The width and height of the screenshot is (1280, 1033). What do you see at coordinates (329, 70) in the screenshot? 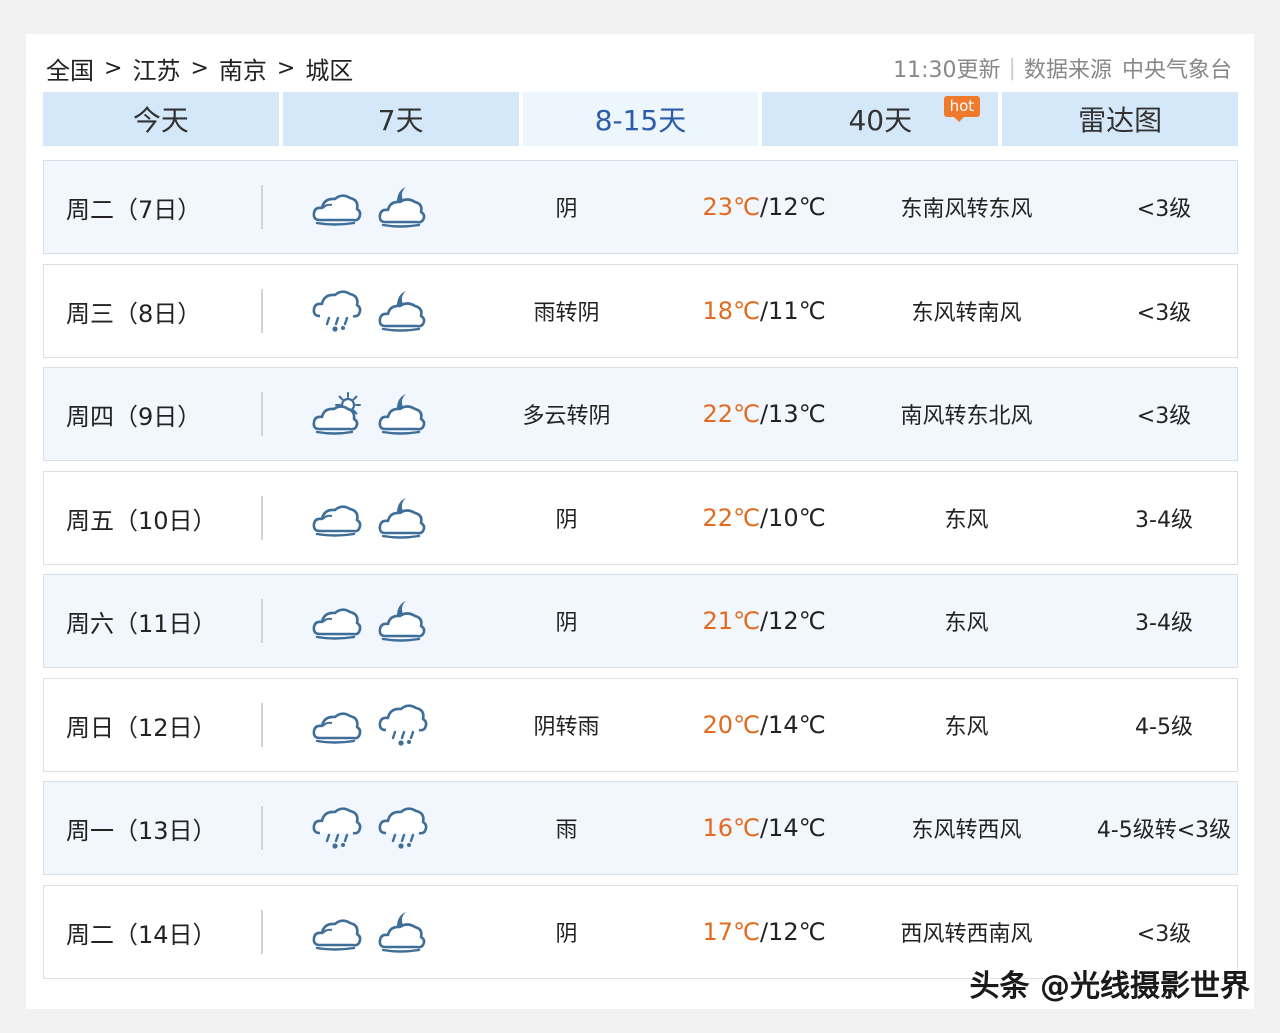
I see `breadcrumb-current: 城区` at bounding box center [329, 70].